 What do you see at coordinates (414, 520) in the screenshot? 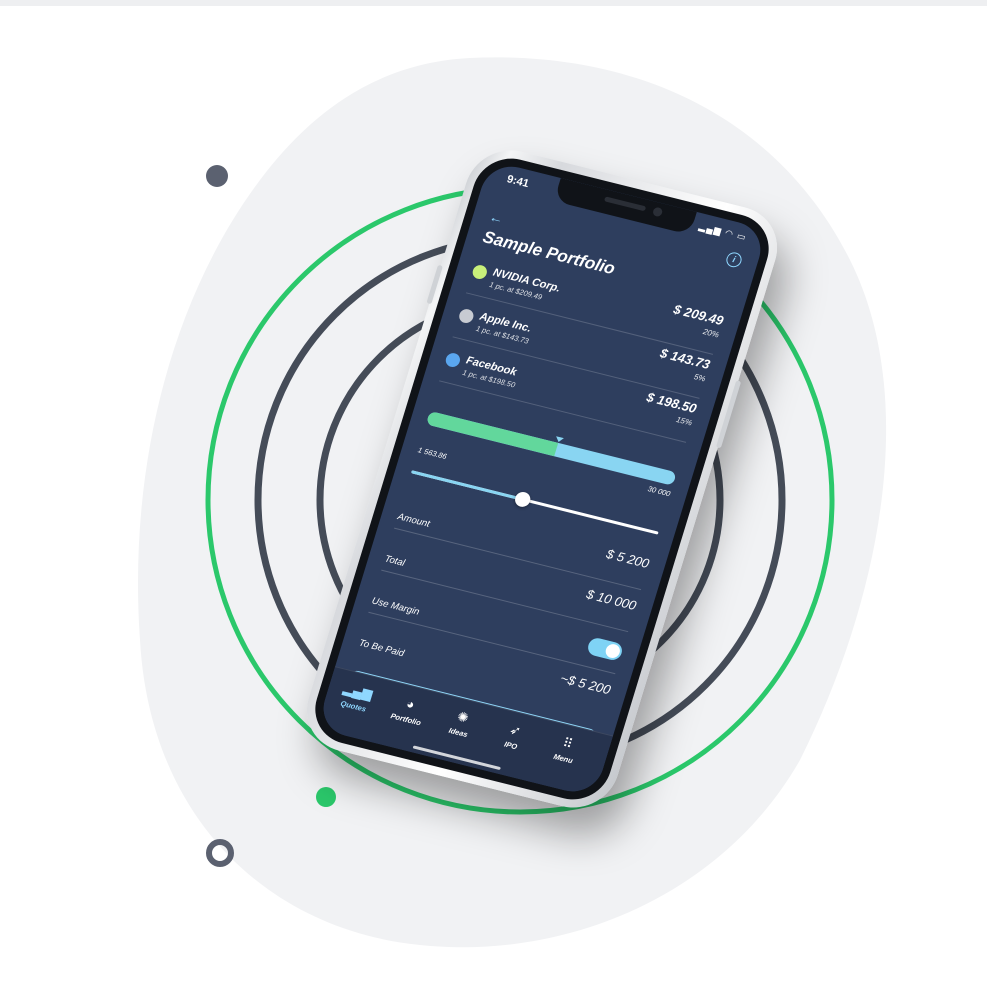
I see `amount-label: Amount` at bounding box center [414, 520].